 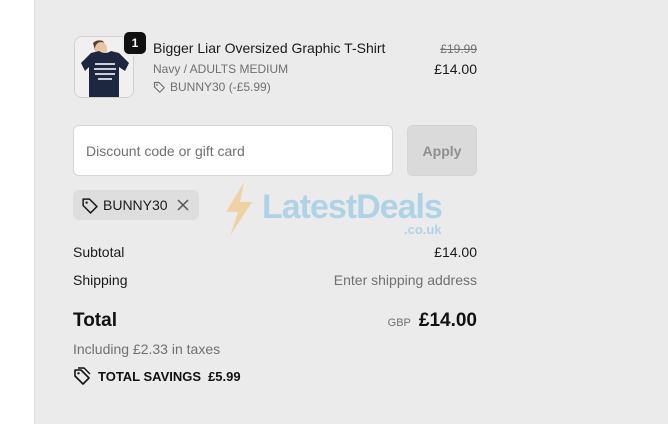 I want to click on total-value: £14.00, so click(x=447, y=320).